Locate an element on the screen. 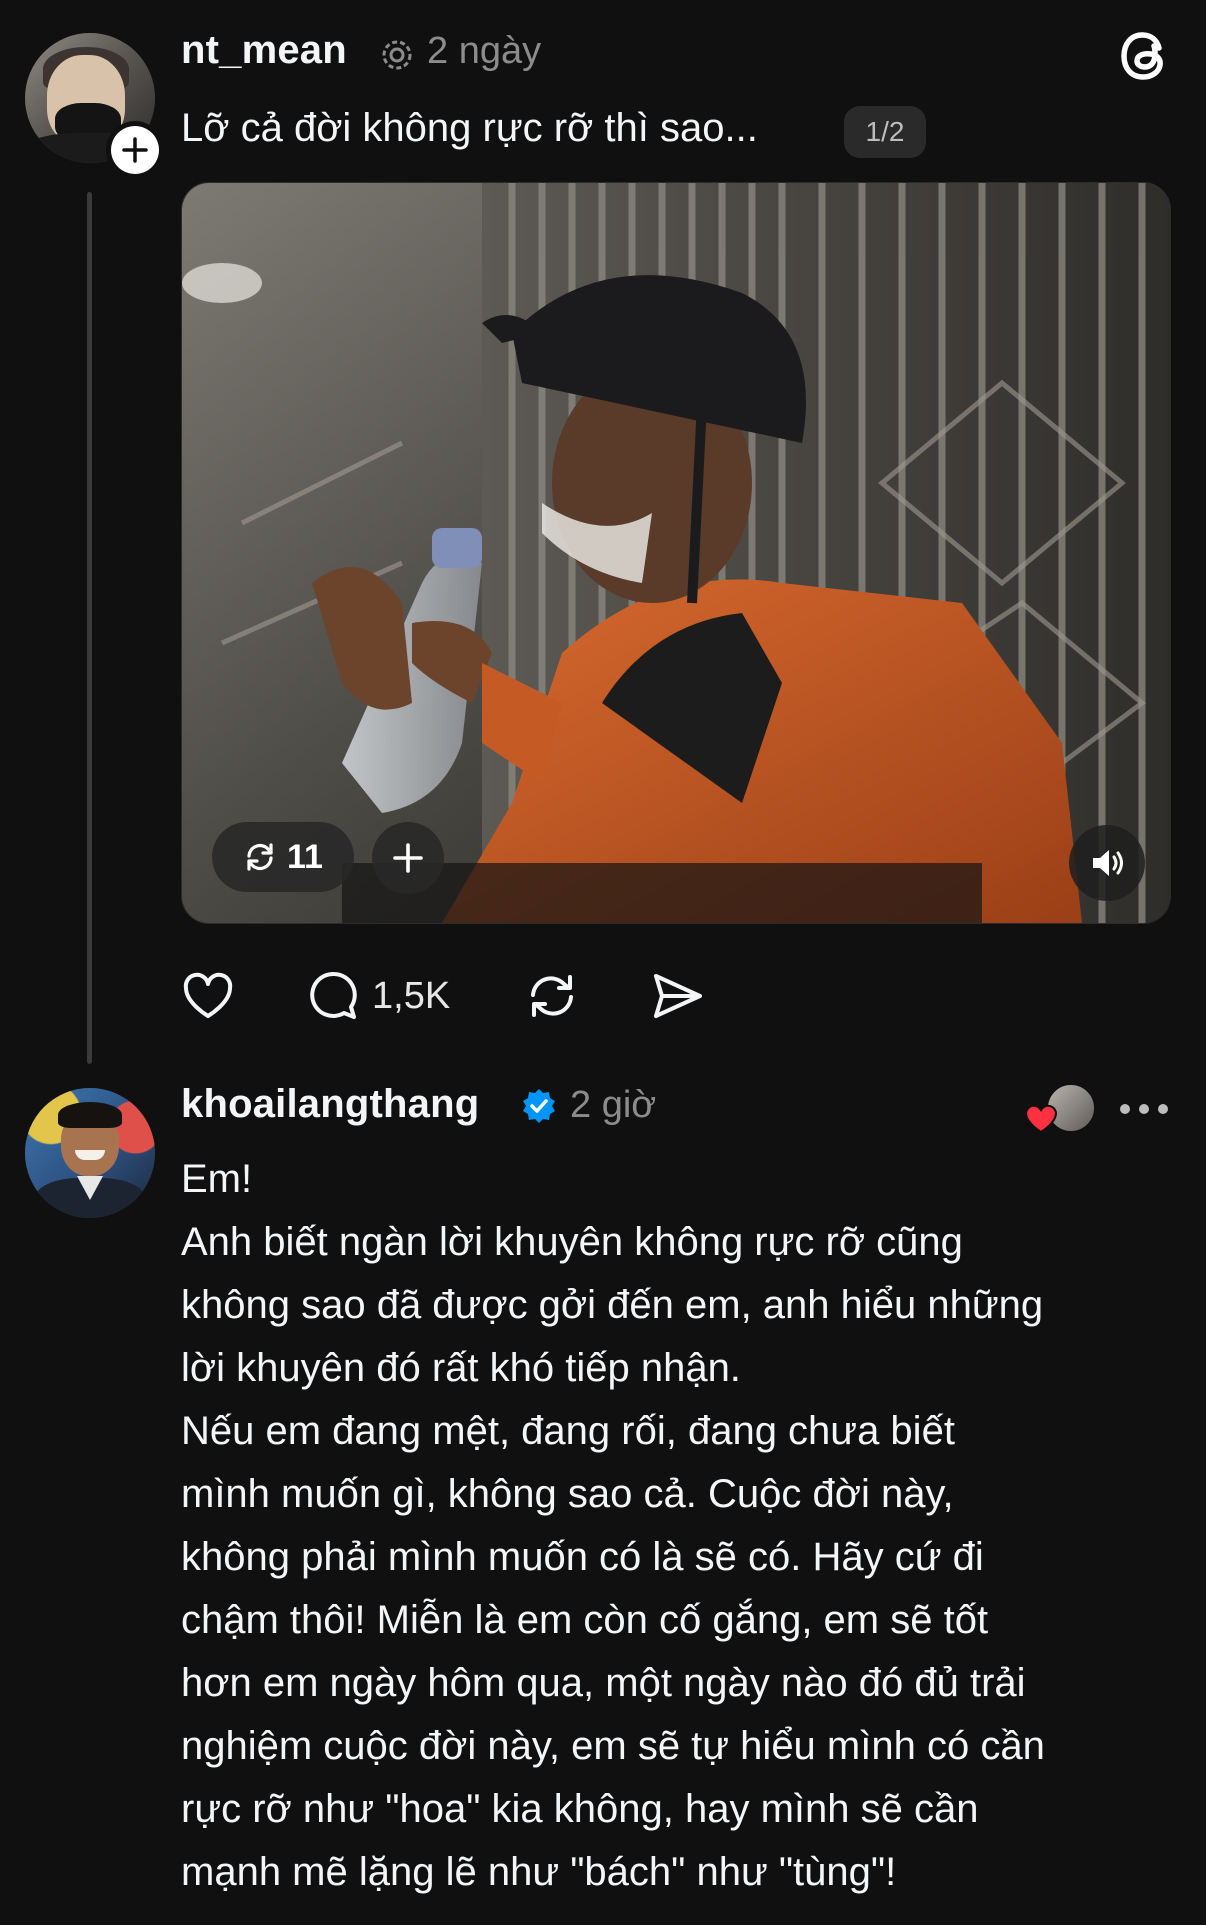 The width and height of the screenshot is (1206, 1925). media-pager: 1/2 is located at coordinates (885, 132).